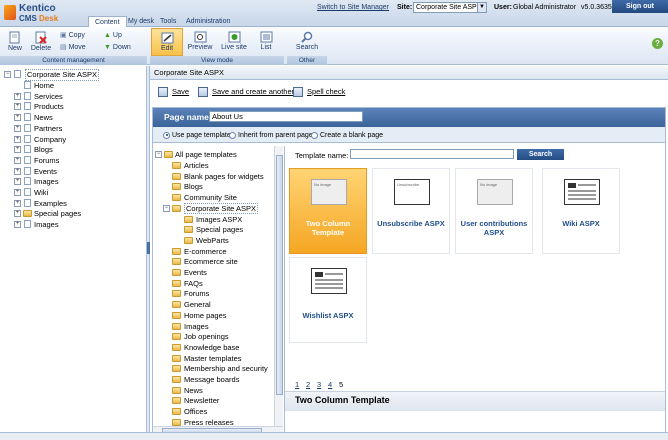 The height and width of the screenshot is (440, 668). Describe the element at coordinates (279, 275) in the screenshot. I see `scrollbar-thumb` at that location.